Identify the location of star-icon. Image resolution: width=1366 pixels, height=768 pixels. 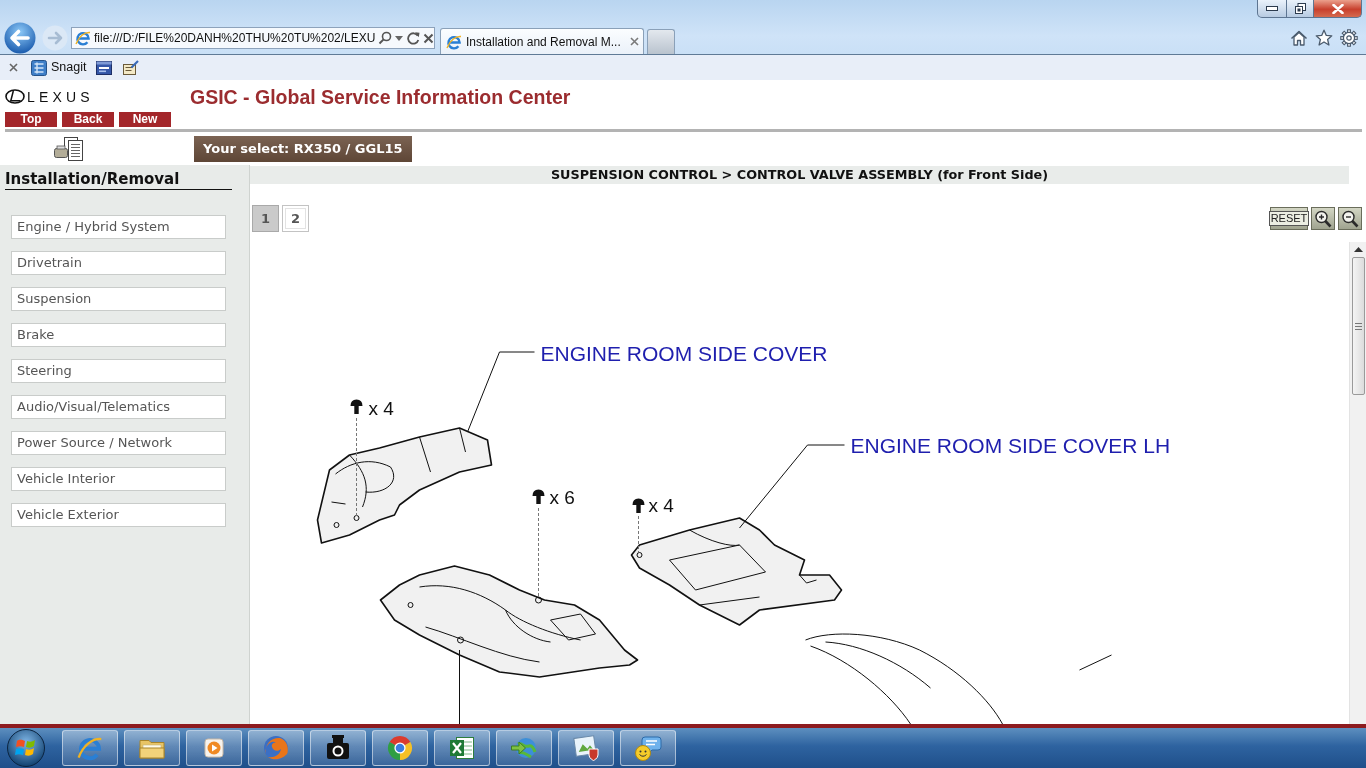
(1324, 38).